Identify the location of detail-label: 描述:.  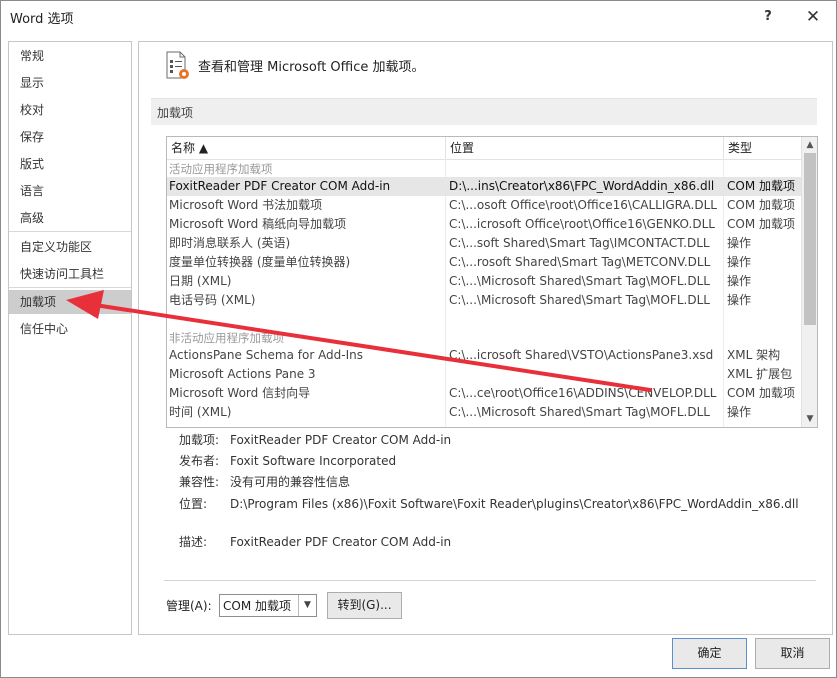
(193, 542).